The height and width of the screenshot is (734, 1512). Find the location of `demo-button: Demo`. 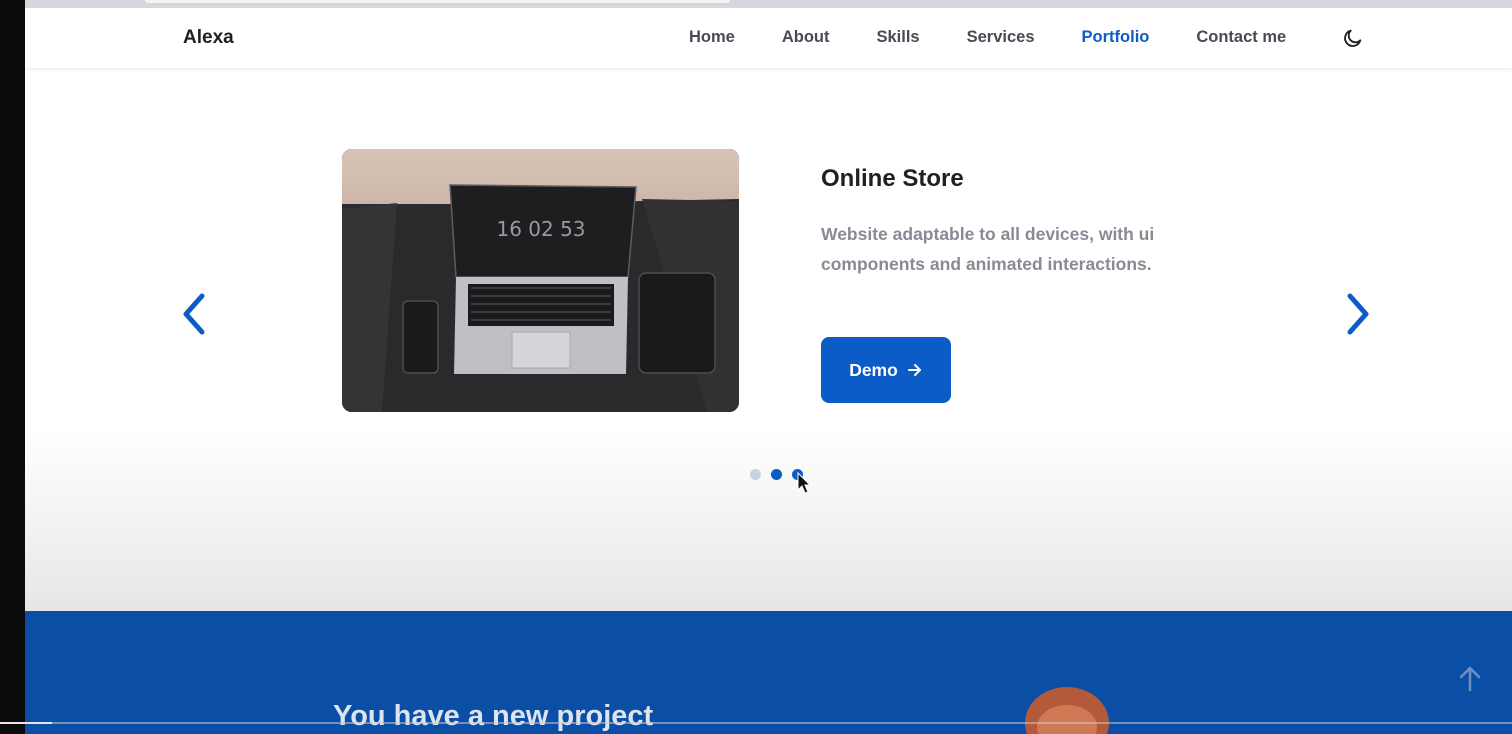

demo-button: Demo is located at coordinates (886, 370).